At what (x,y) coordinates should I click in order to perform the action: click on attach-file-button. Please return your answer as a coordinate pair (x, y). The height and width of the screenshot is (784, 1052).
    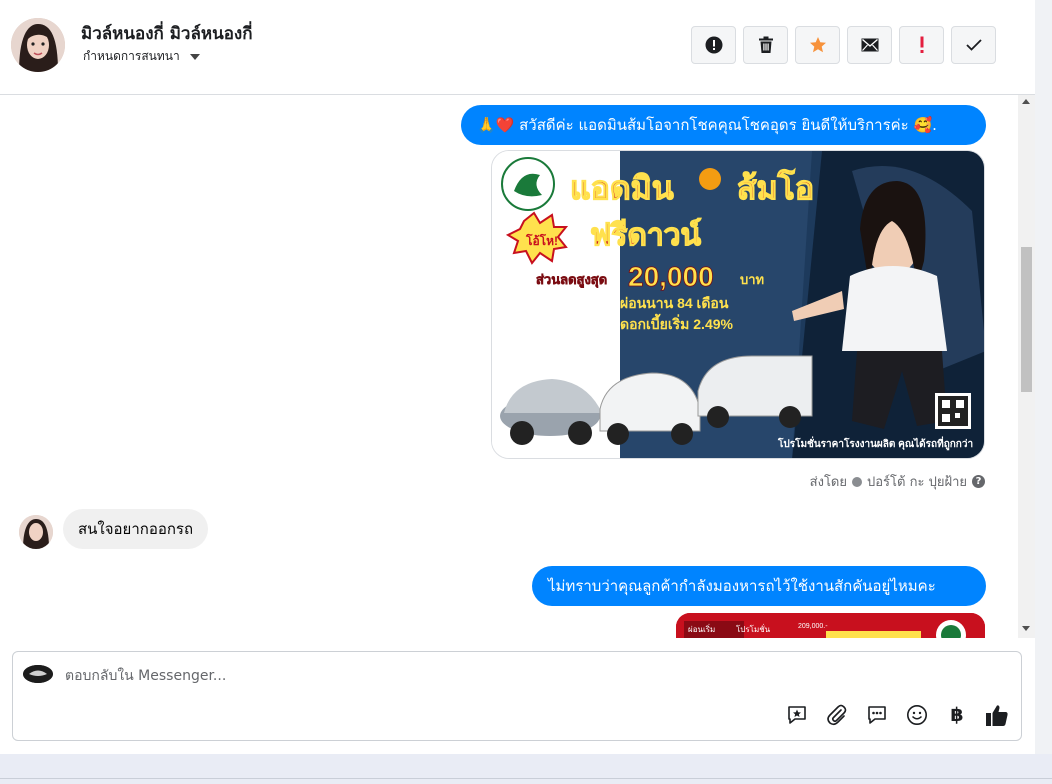
    Looking at the image, I should click on (837, 715).